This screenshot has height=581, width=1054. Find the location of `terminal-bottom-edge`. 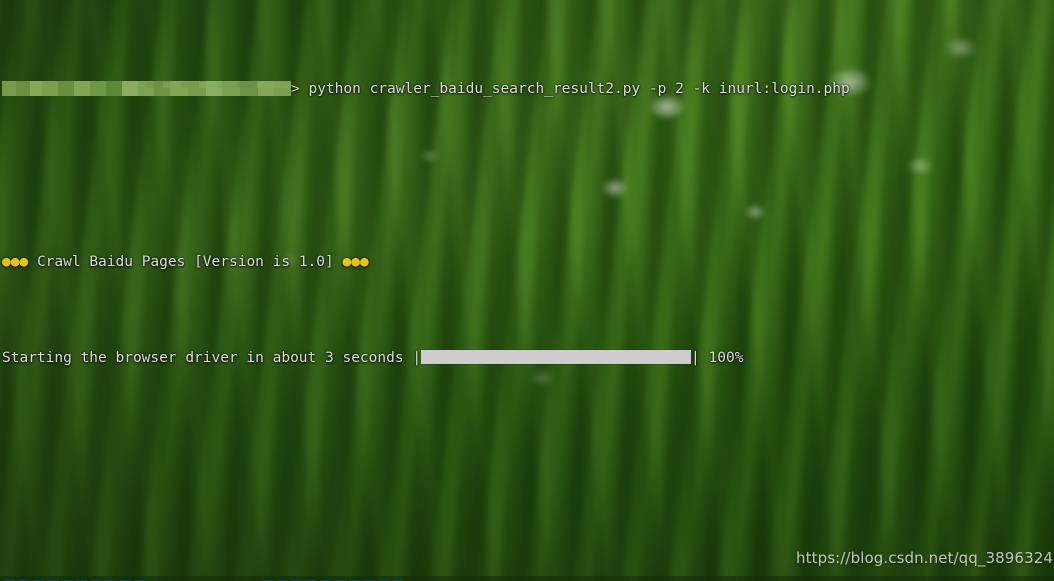

terminal-bottom-edge is located at coordinates (527, 578).